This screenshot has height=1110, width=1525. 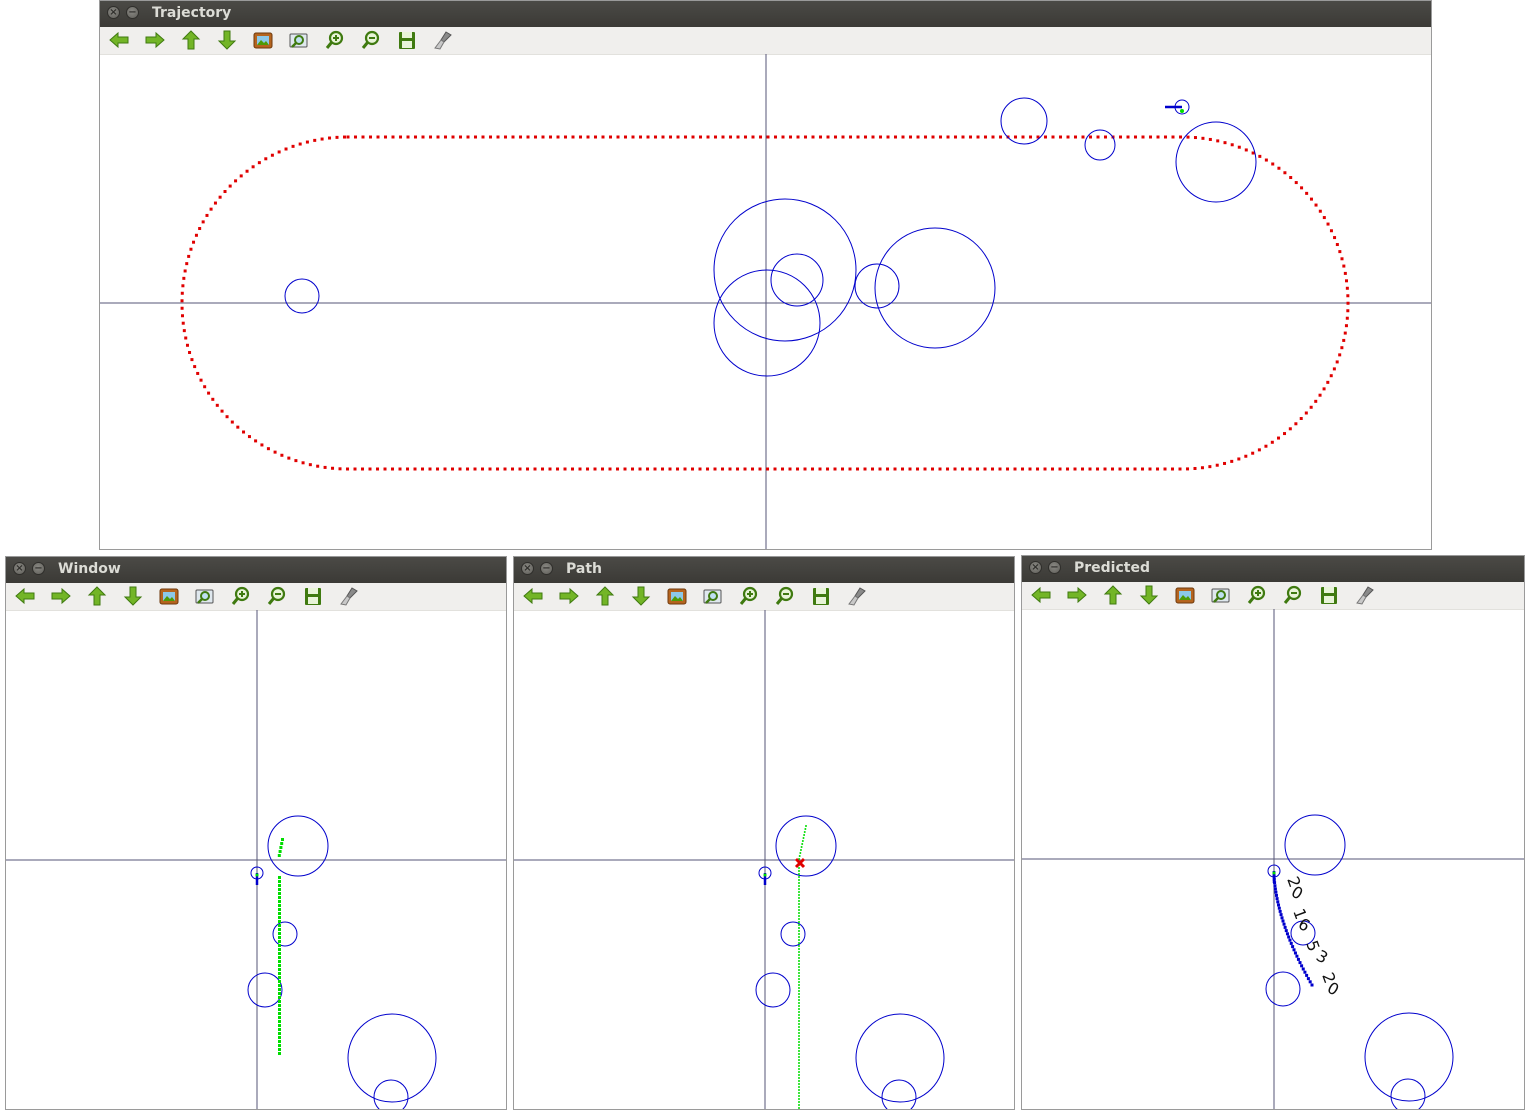 I want to click on zoom-out-icon, so click(x=276, y=595).